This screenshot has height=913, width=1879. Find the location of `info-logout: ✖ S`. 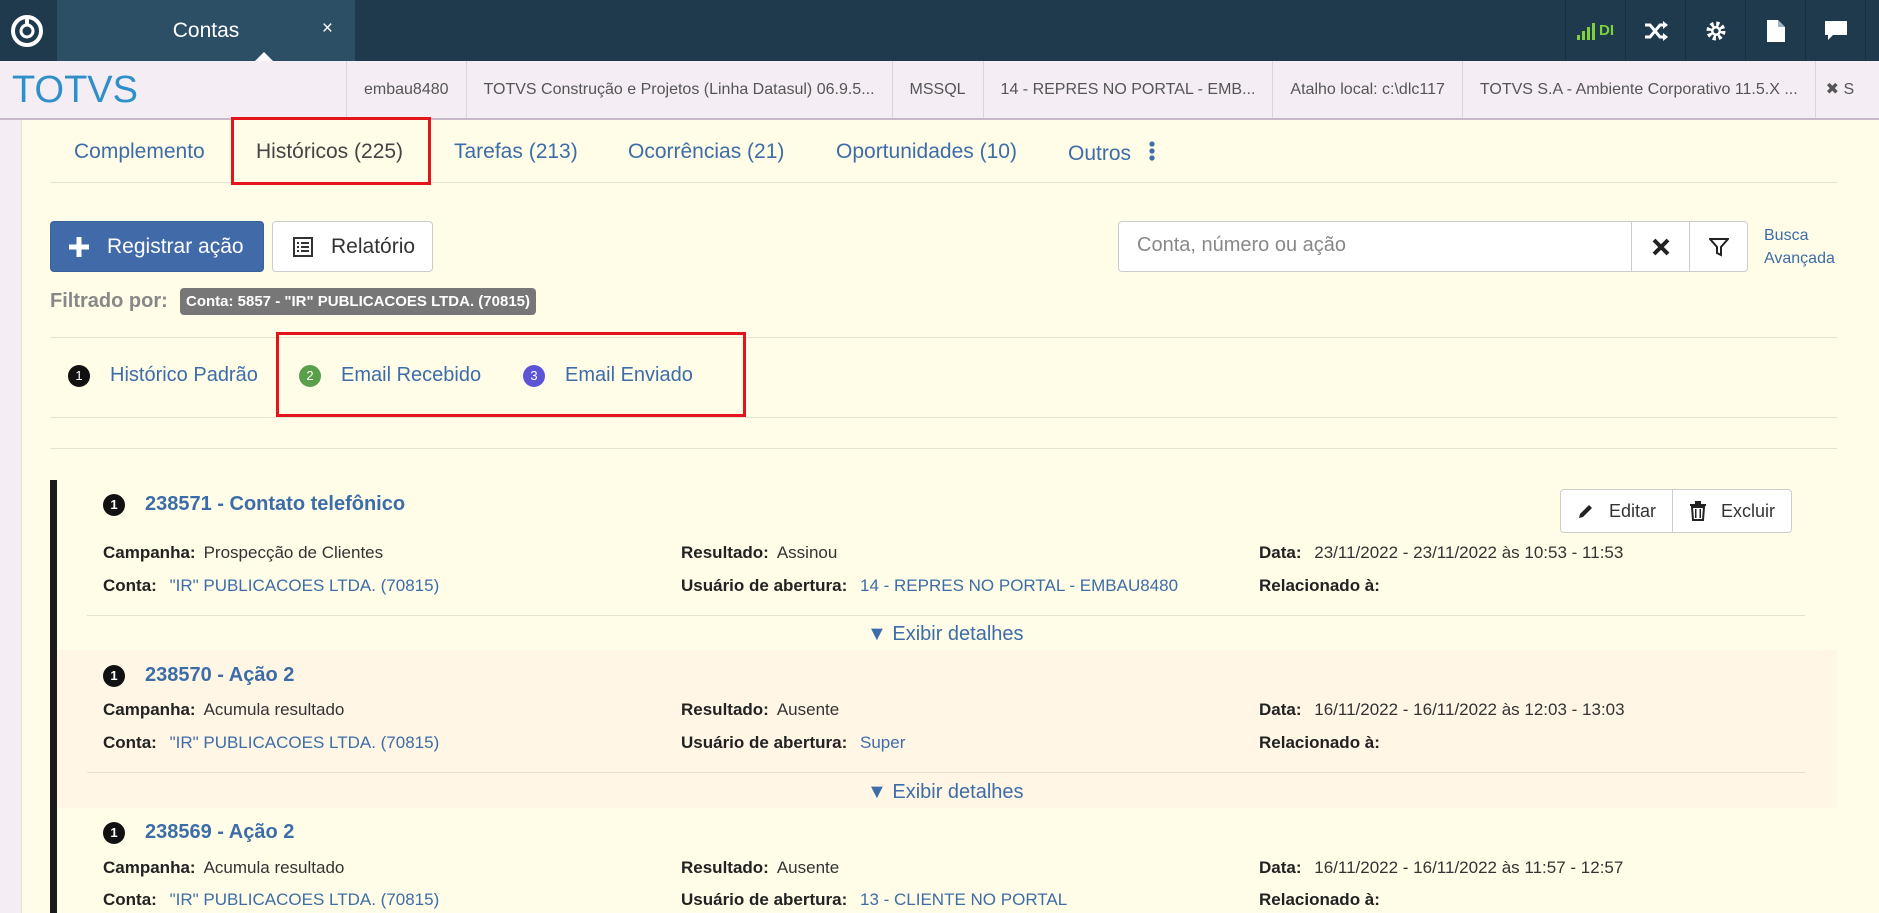

info-logout: ✖ S is located at coordinates (1839, 89).